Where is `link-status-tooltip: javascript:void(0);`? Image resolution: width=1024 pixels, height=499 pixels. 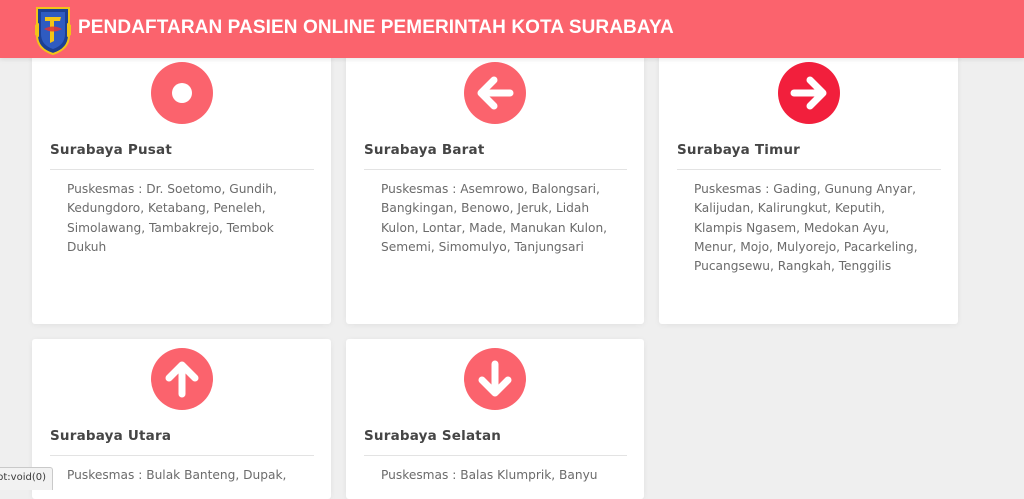
link-status-tooltip: javascript:void(0); is located at coordinates (26, 478).